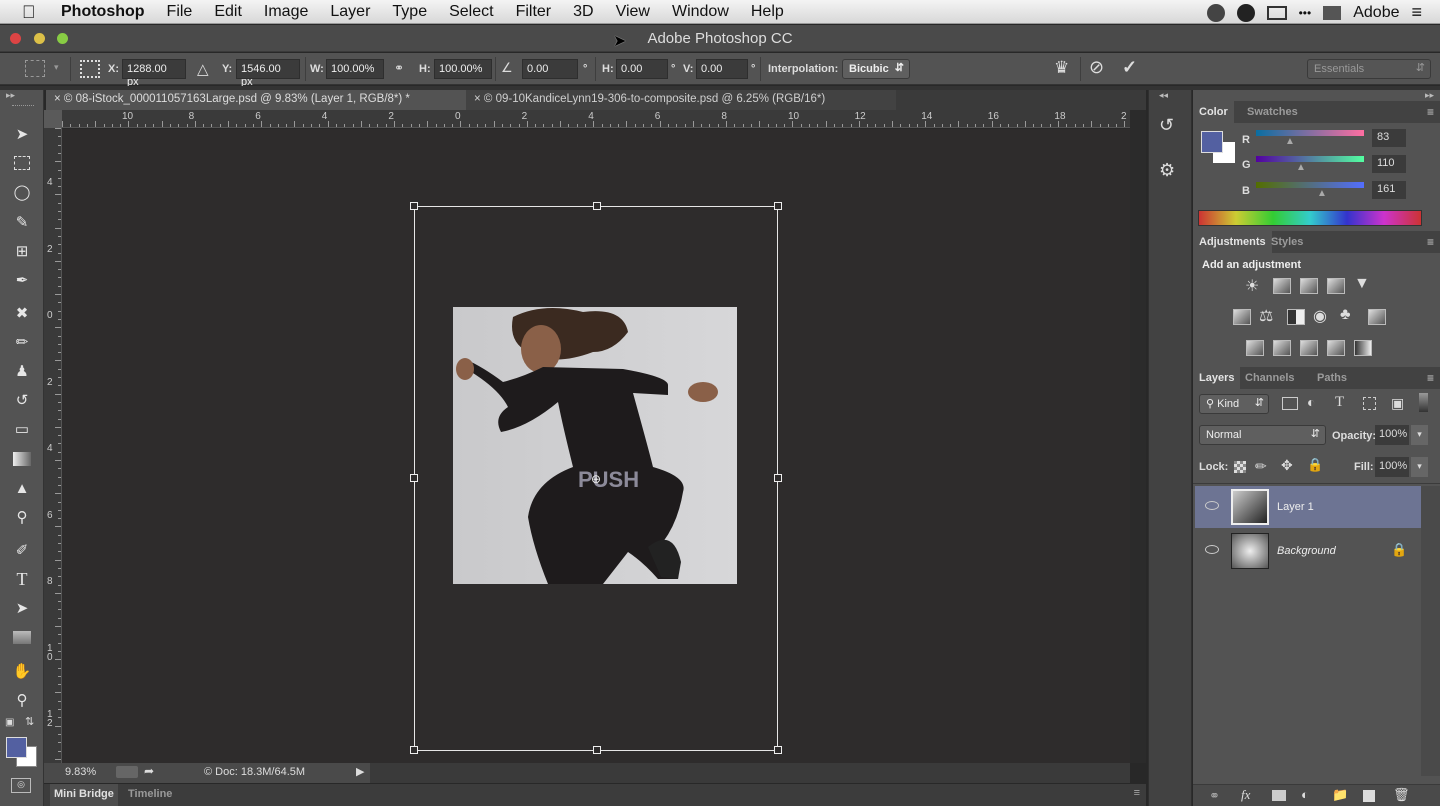 This screenshot has height=806, width=1440. I want to click on lock-pixels-icon: ✏, so click(1261, 466).